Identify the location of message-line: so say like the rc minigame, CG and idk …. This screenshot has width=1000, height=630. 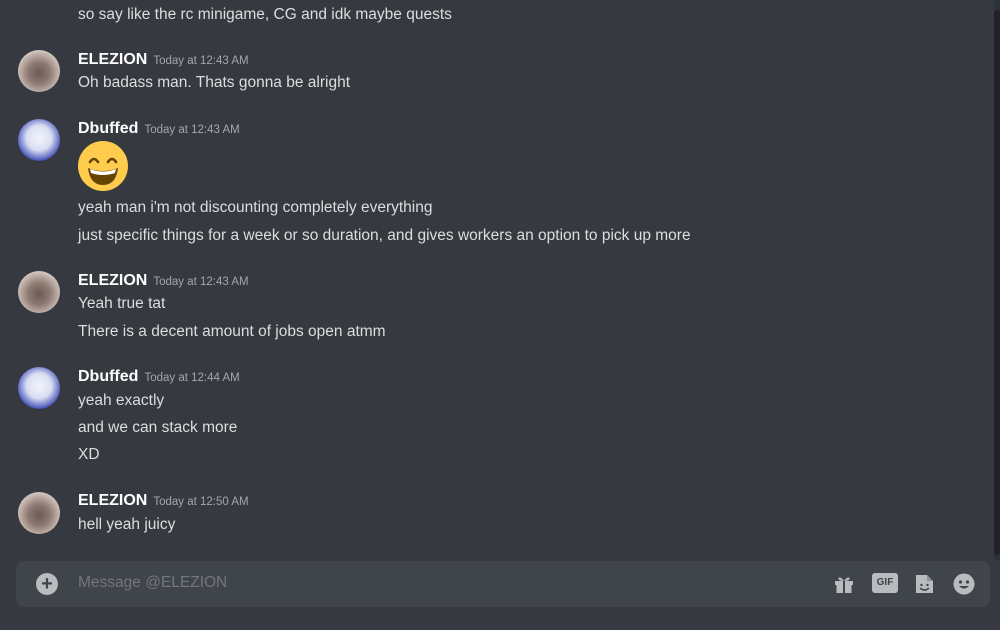
(265, 14).